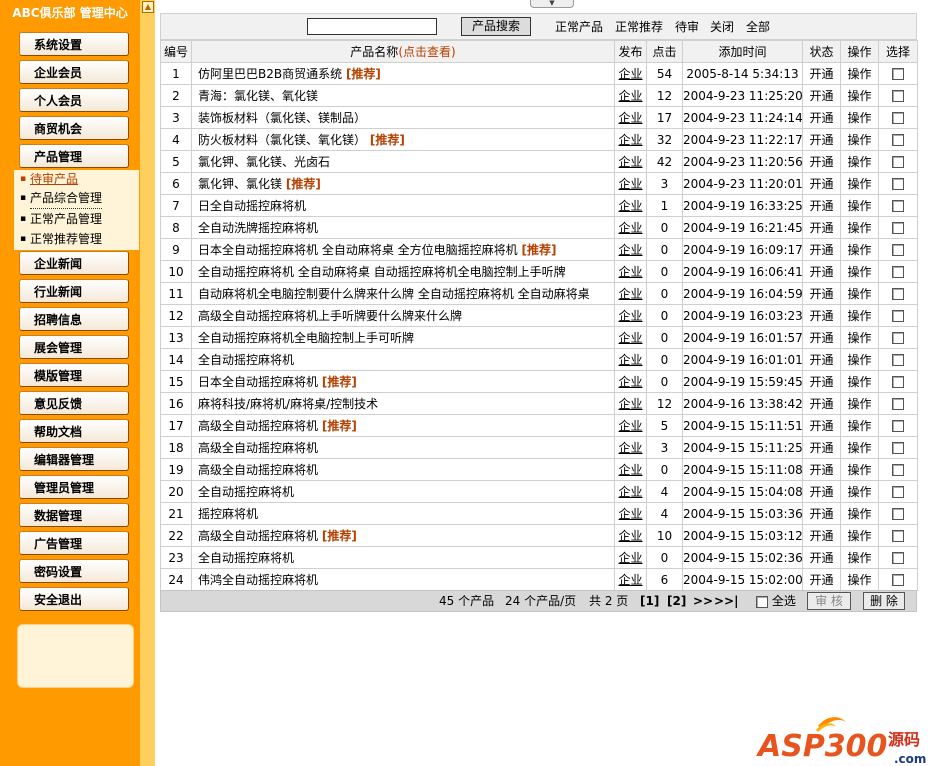 The image size is (928, 766). What do you see at coordinates (288, 404) in the screenshot?
I see `product-name-link: 麻将科技/麻将机/麻将桌/控制技术` at bounding box center [288, 404].